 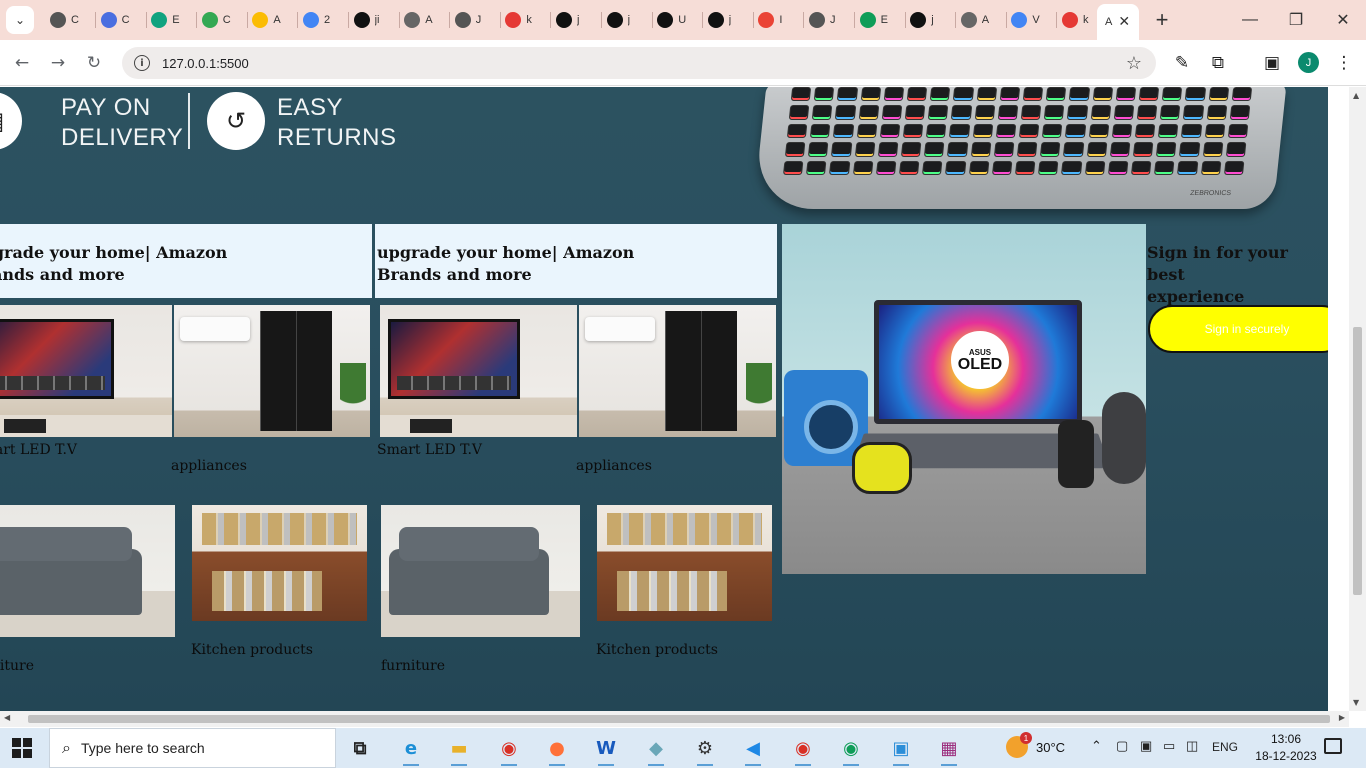 I want to click on volume-icon: ◫, so click(x=1192, y=746).